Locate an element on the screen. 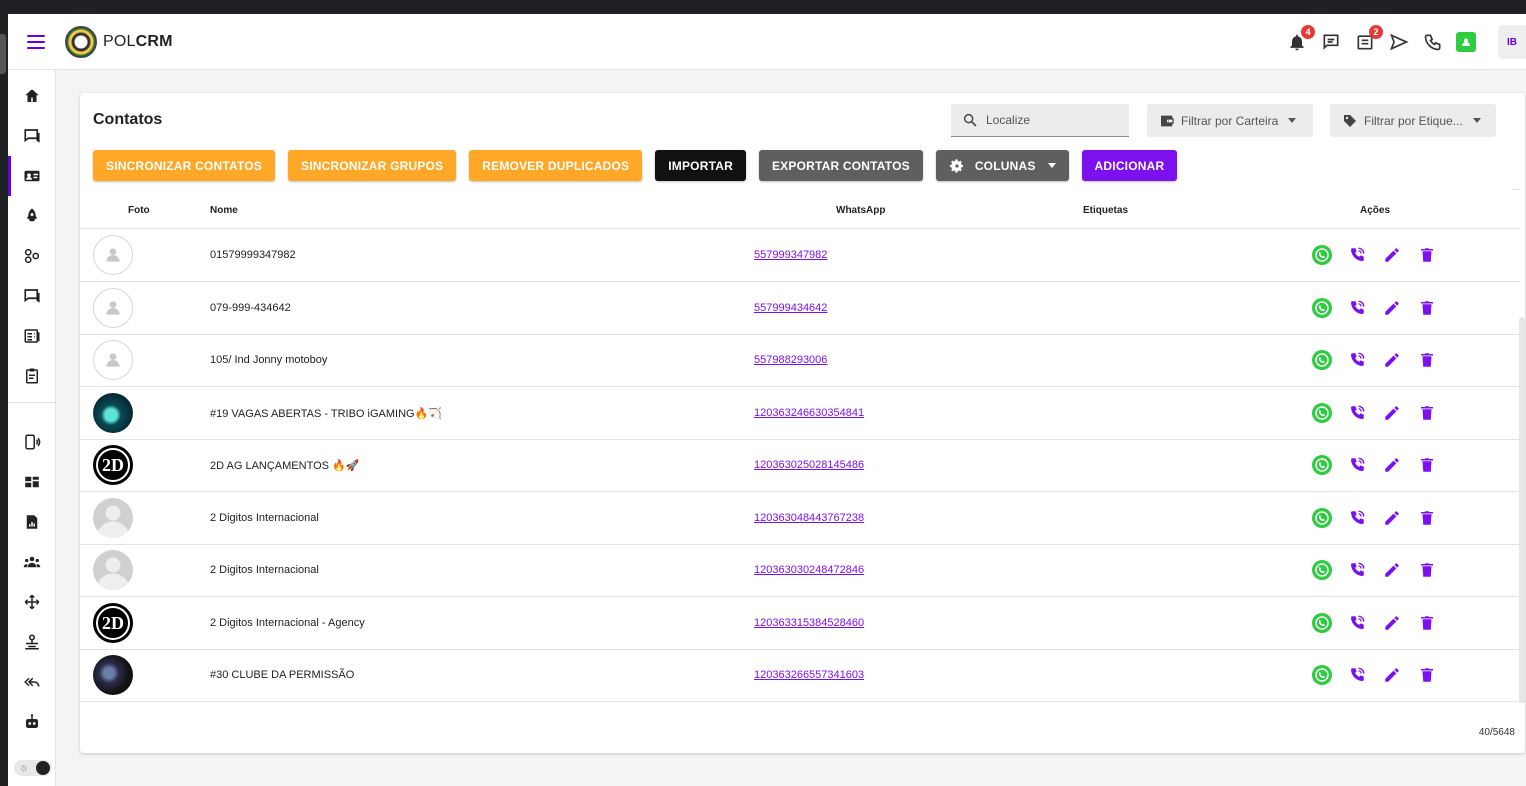 The height and width of the screenshot is (786, 1526). sidebar-item-dashboard is located at coordinates (32, 482).